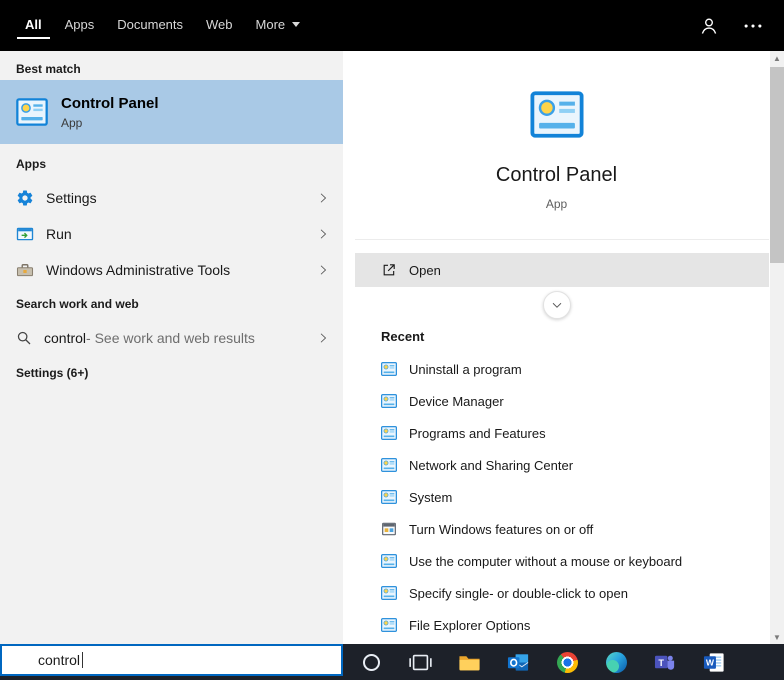  I want to click on taskbar-file-explorer-button, so click(469, 662).